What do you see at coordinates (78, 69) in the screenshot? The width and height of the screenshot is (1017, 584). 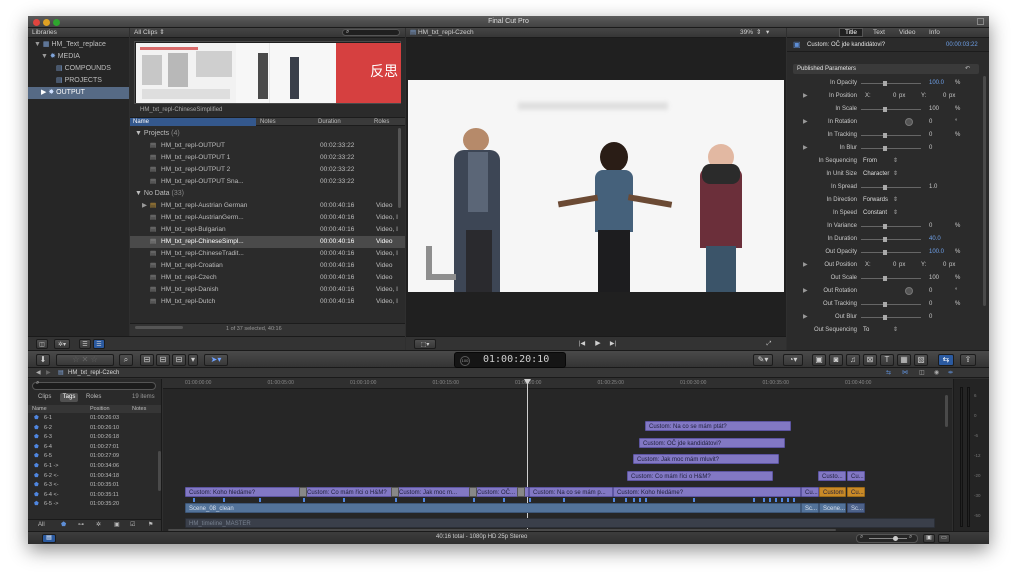 I see `library-item-compounds: ▤ COMPOUNDS` at bounding box center [78, 69].